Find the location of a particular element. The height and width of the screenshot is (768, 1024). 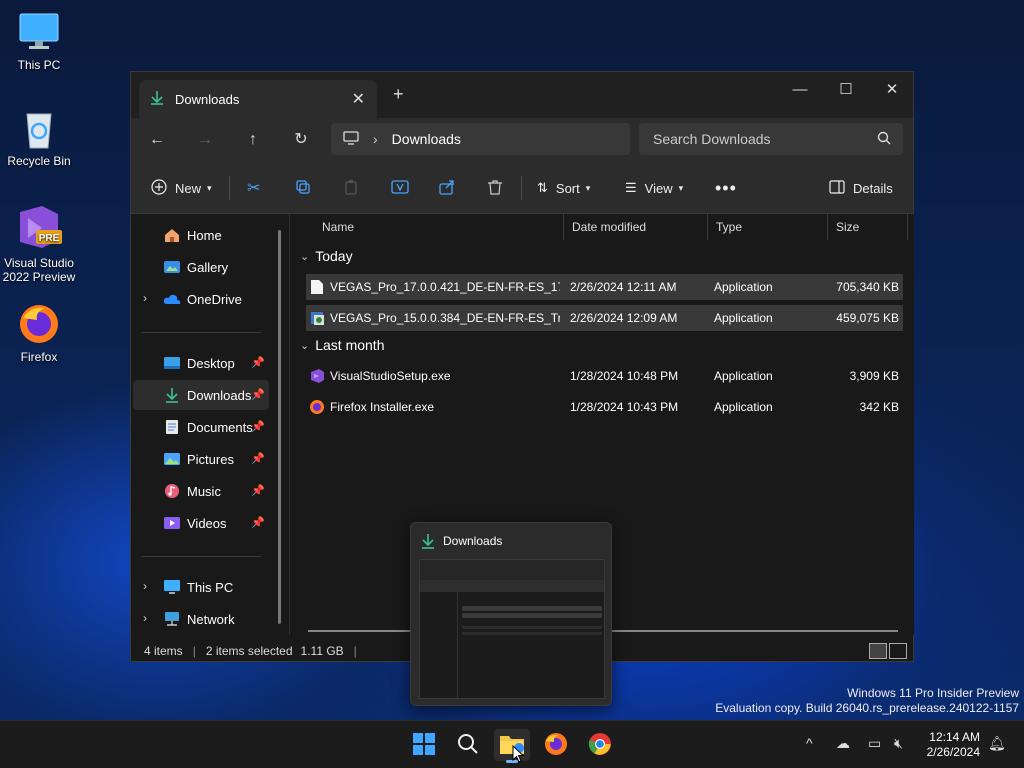

search-button is located at coordinates (468, 745).